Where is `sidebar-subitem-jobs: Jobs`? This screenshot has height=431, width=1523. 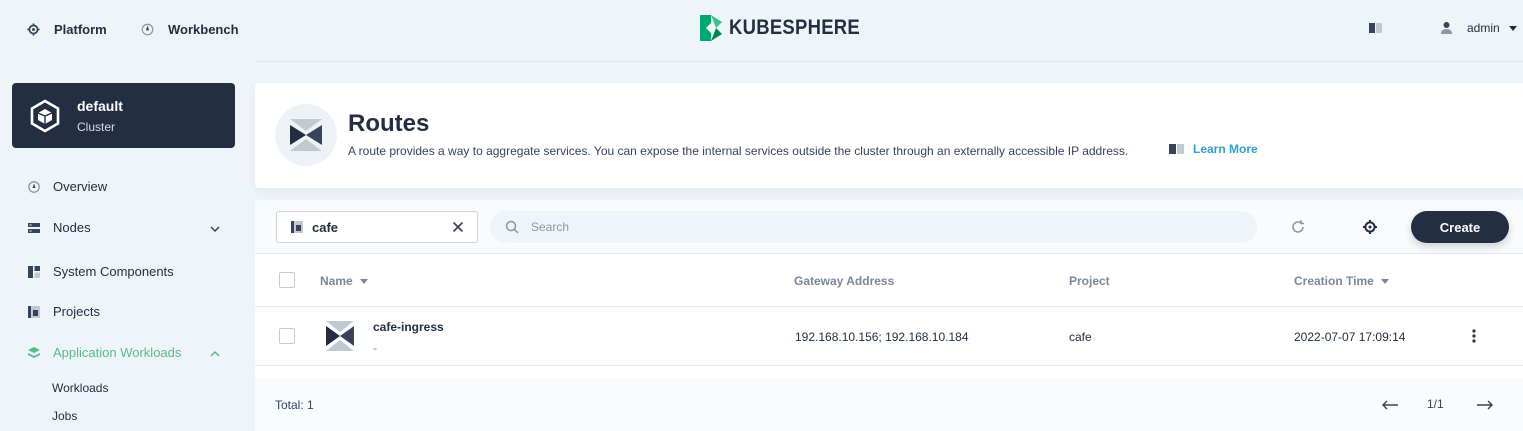
sidebar-subitem-jobs: Jobs is located at coordinates (64, 416).